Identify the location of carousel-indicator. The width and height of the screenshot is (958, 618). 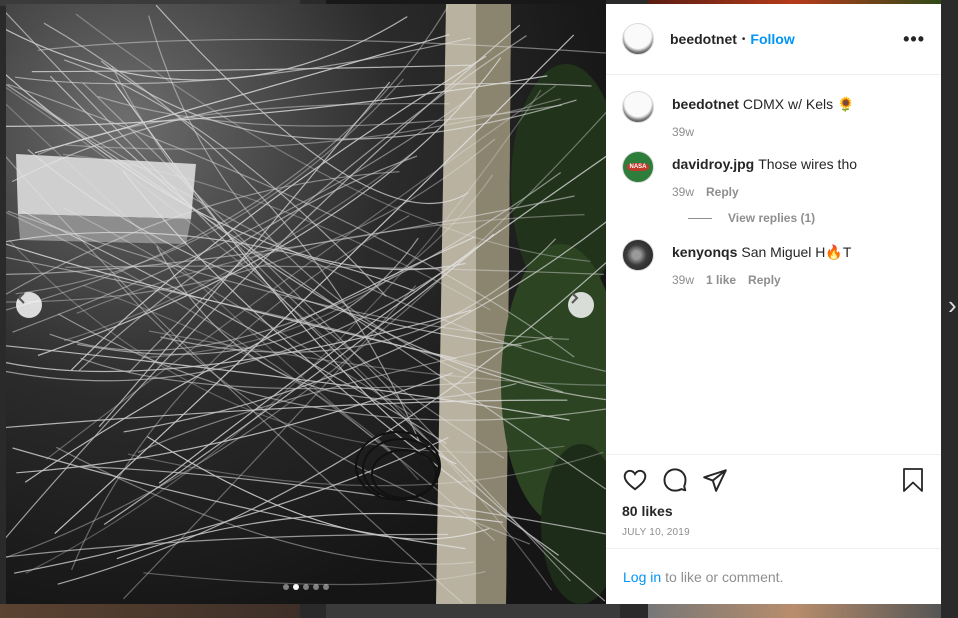
(306, 587).